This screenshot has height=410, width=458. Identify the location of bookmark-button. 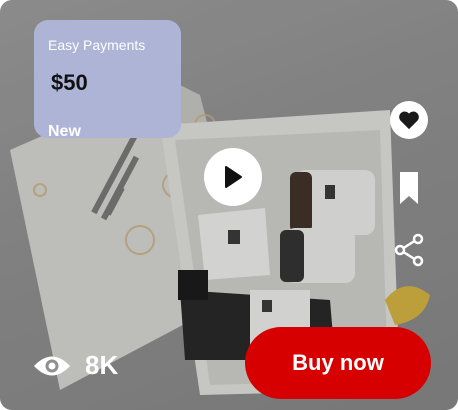
(409, 188).